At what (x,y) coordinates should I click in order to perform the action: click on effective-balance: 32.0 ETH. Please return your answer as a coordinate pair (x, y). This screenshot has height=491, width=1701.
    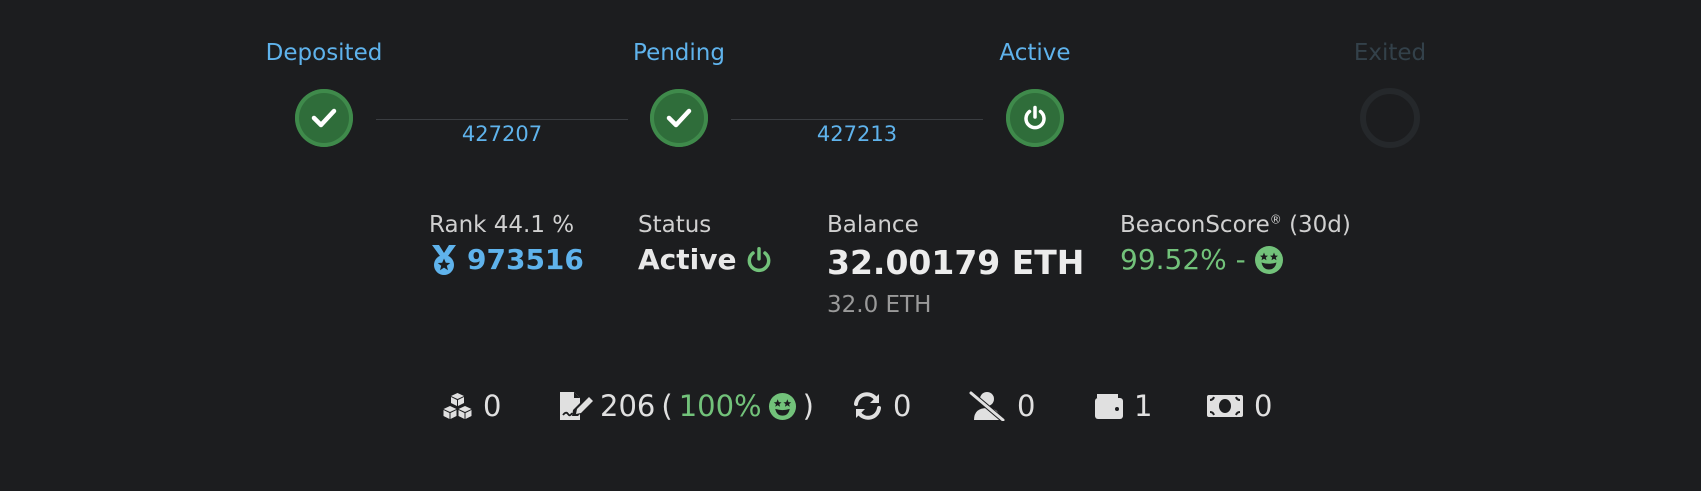
    Looking at the image, I should click on (879, 305).